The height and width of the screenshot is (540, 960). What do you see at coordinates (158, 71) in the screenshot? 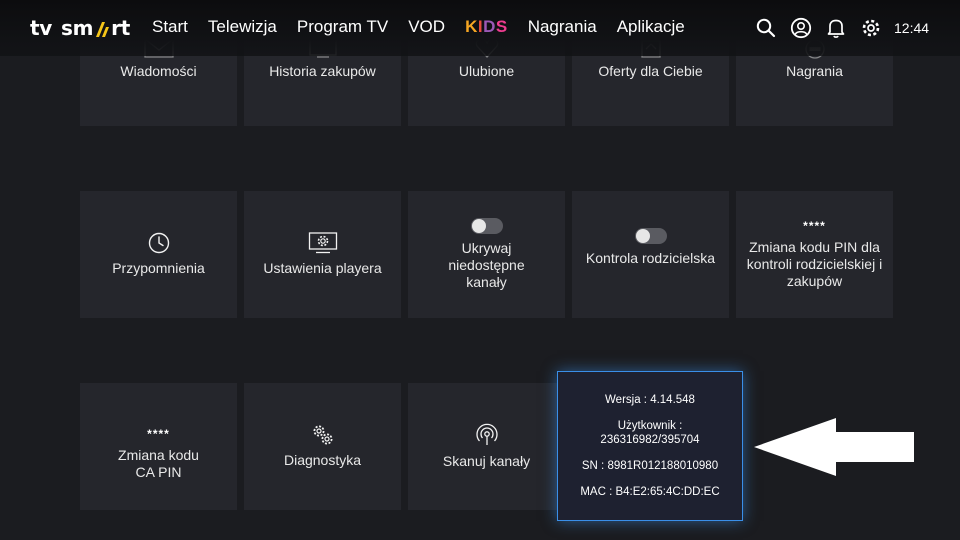
I see `tile-label: Wiadomości` at bounding box center [158, 71].